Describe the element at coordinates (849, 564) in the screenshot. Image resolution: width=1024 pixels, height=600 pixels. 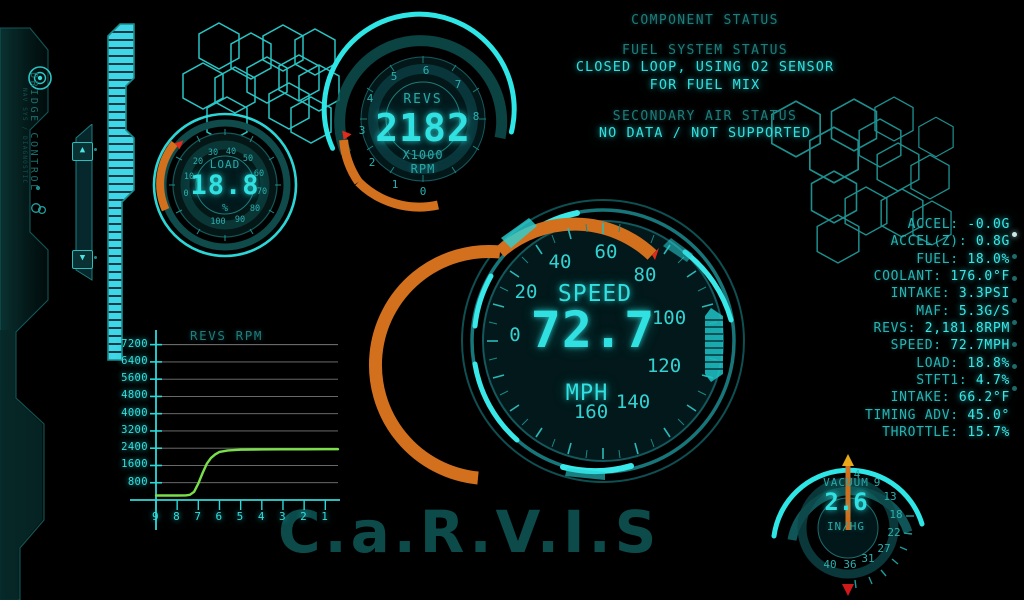
I see `vacuum-tick-36: 36` at that location.